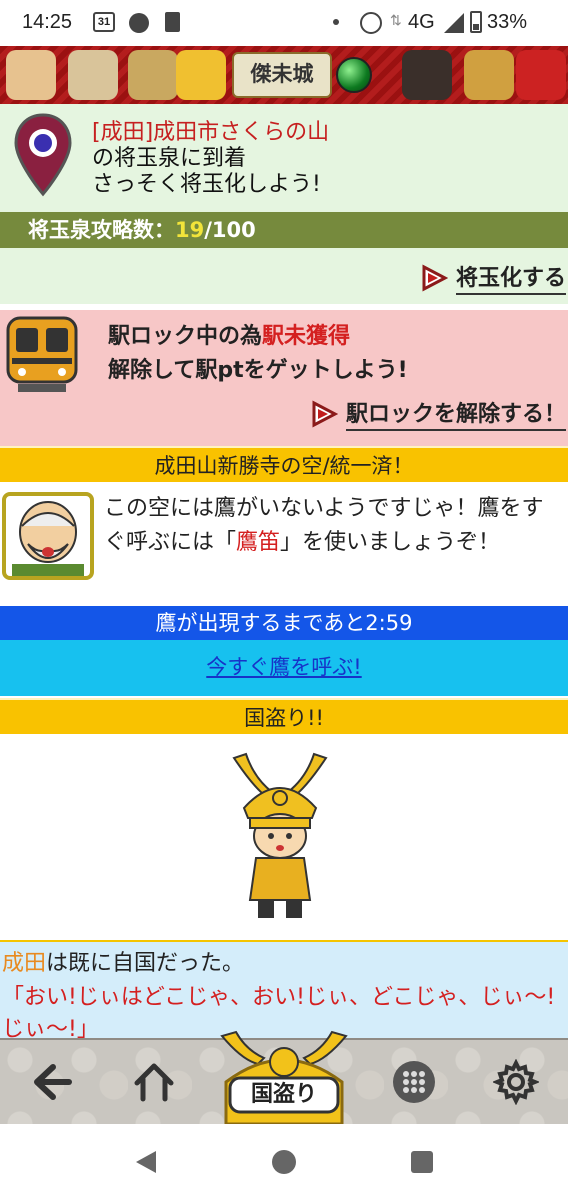 The image size is (568, 1199). Describe the element at coordinates (371, 23) in the screenshot. I see `hotspot-icon` at that location.